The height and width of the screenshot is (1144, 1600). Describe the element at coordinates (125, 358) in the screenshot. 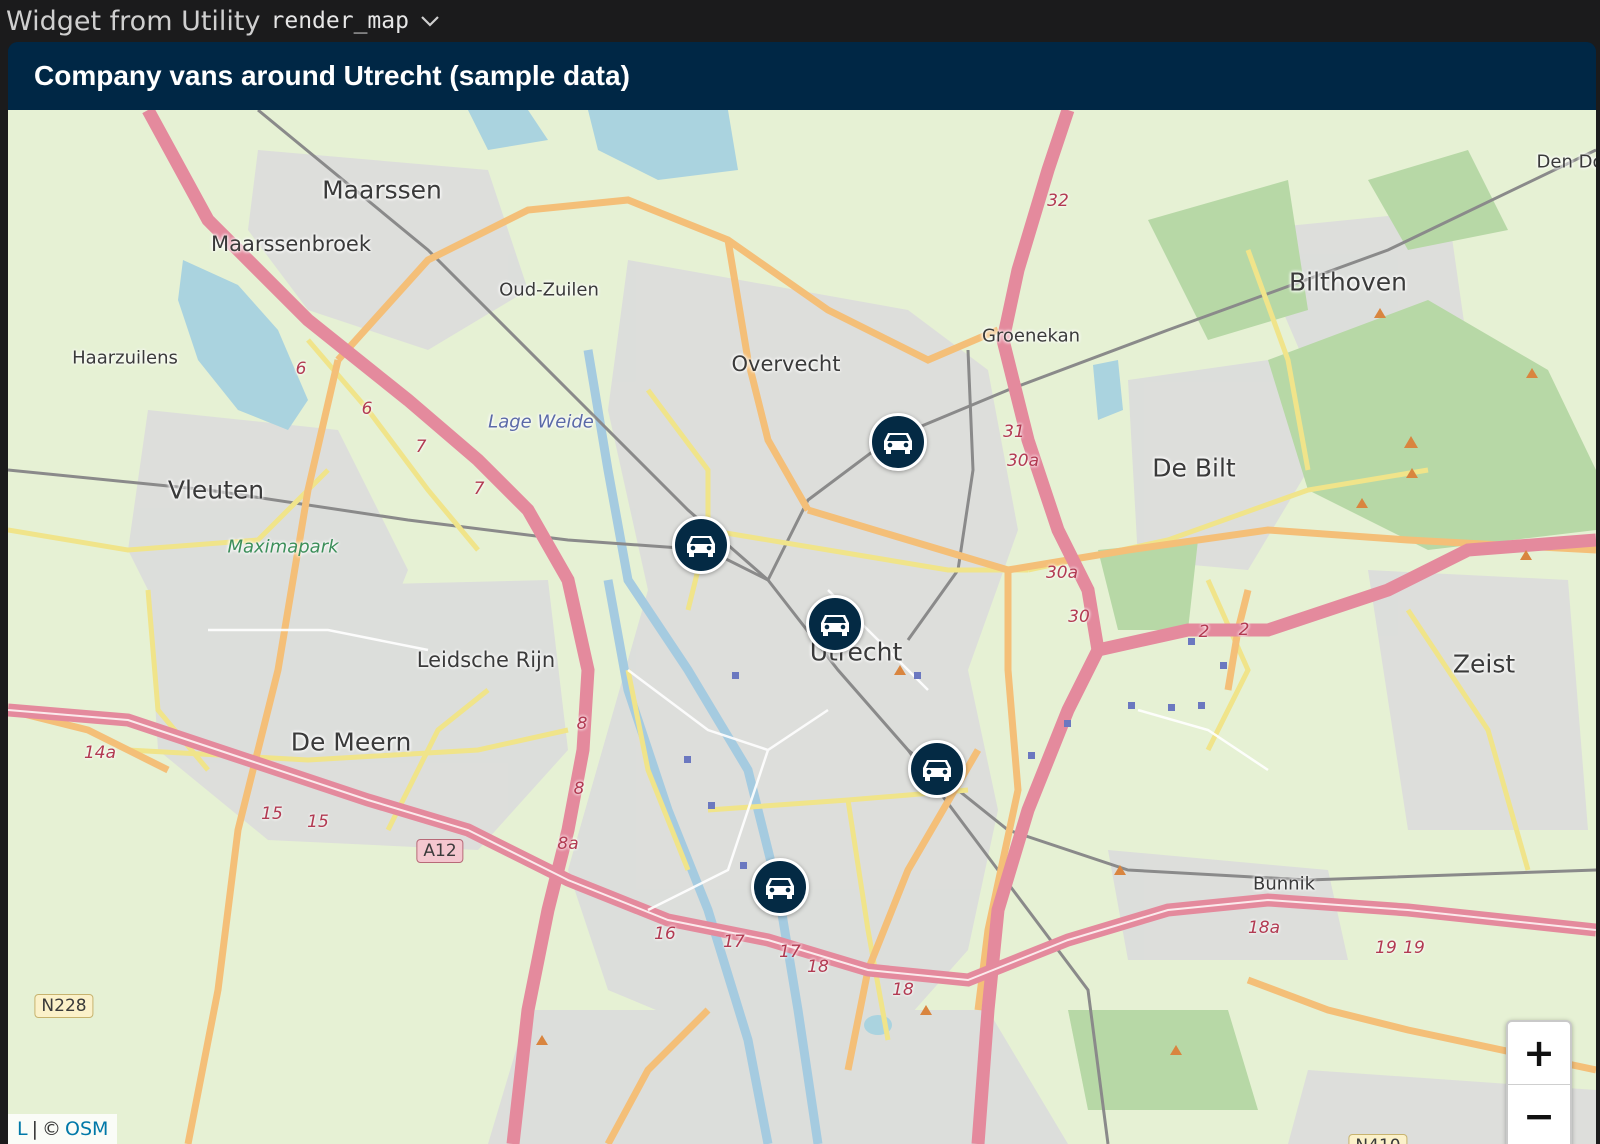

I see `place-label-haarzuilens: Haarzuilens` at that location.